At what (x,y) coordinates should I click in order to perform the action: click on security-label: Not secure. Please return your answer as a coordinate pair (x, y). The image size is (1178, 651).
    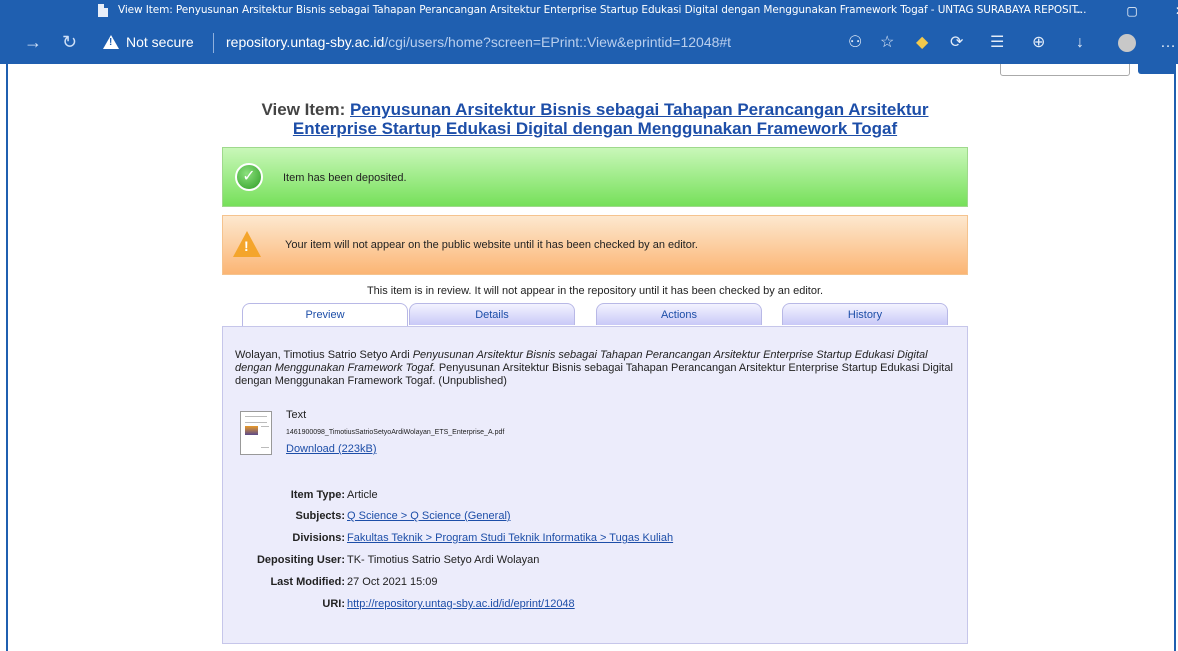
    Looking at the image, I should click on (160, 42).